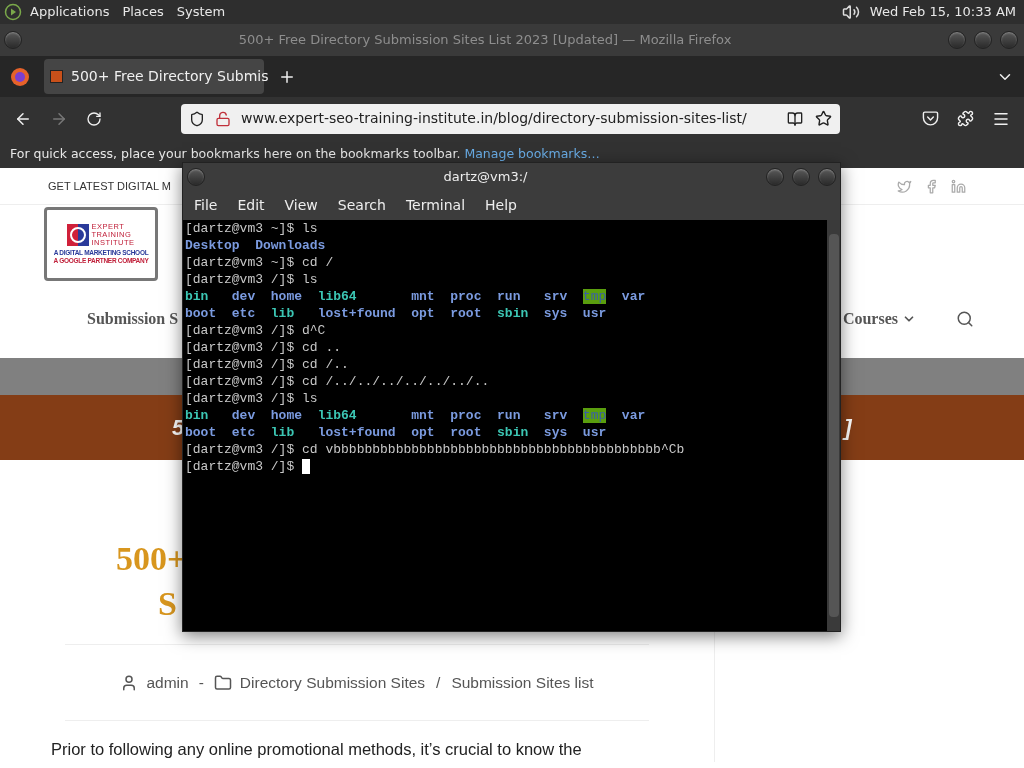  I want to click on terminal-menu: Help, so click(501, 205).